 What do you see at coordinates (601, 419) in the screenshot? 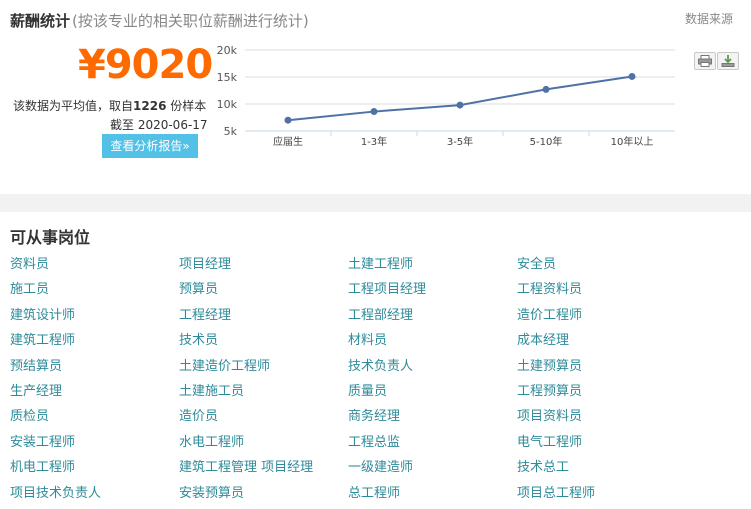
I see `job-link: 项目资料员` at bounding box center [601, 419].